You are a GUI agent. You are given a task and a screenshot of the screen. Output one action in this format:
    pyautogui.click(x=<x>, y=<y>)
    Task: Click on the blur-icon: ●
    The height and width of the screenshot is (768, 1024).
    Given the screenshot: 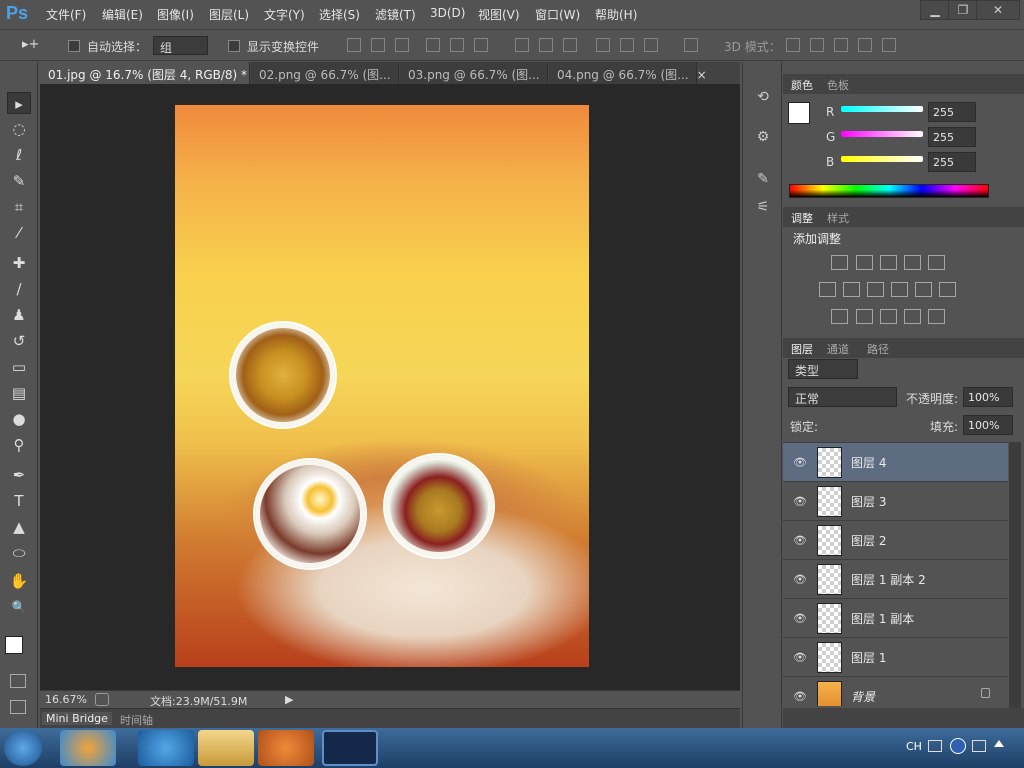 What is the action you would take?
    pyautogui.click(x=19, y=419)
    